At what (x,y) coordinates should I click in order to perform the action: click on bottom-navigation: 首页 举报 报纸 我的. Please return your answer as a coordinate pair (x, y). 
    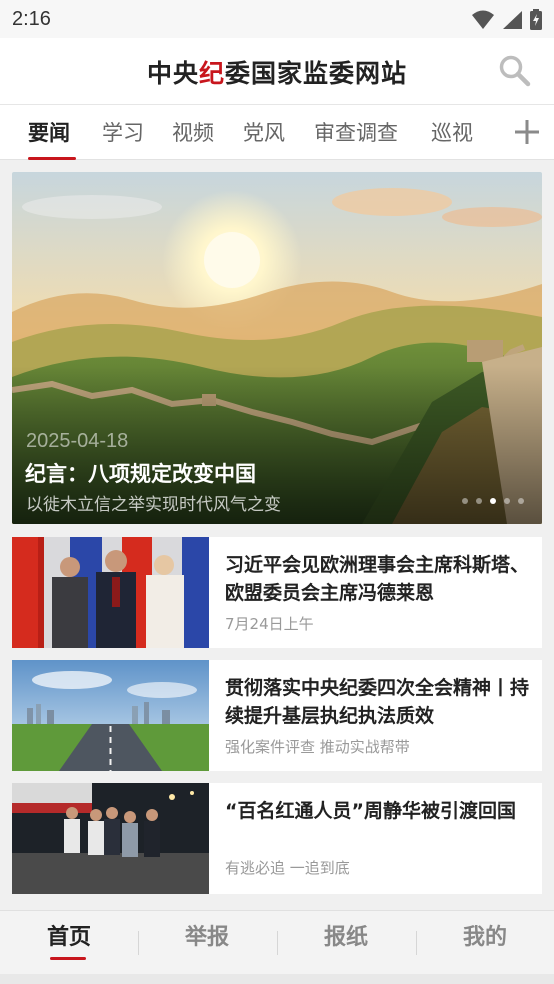
    Looking at the image, I should click on (277, 947).